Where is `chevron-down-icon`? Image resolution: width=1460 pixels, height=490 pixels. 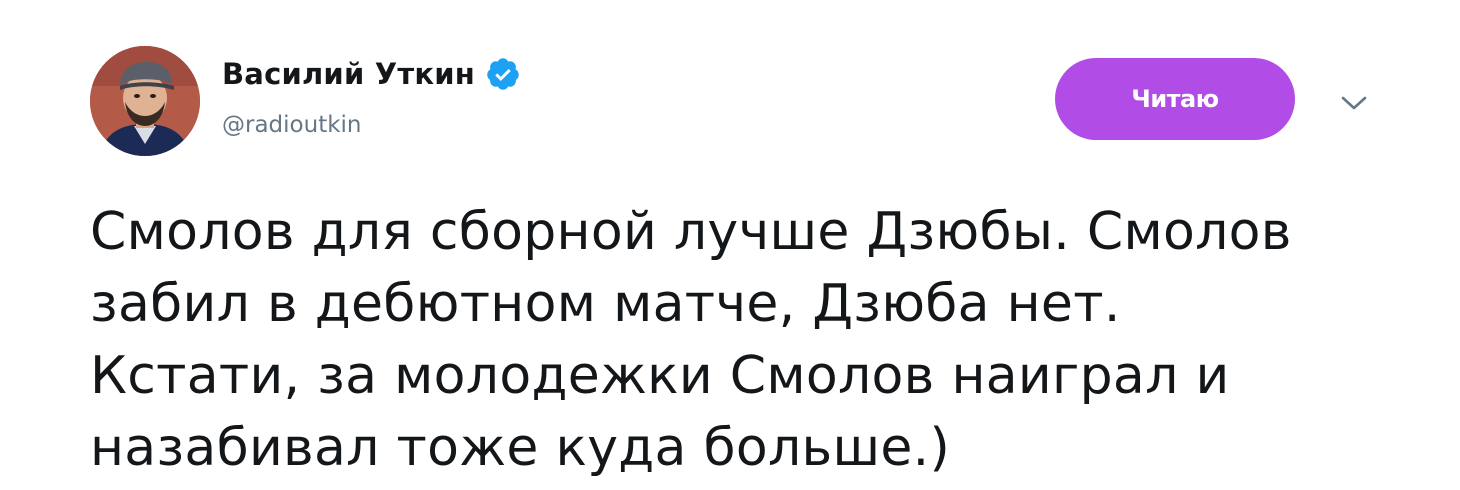 chevron-down-icon is located at coordinates (1354, 103).